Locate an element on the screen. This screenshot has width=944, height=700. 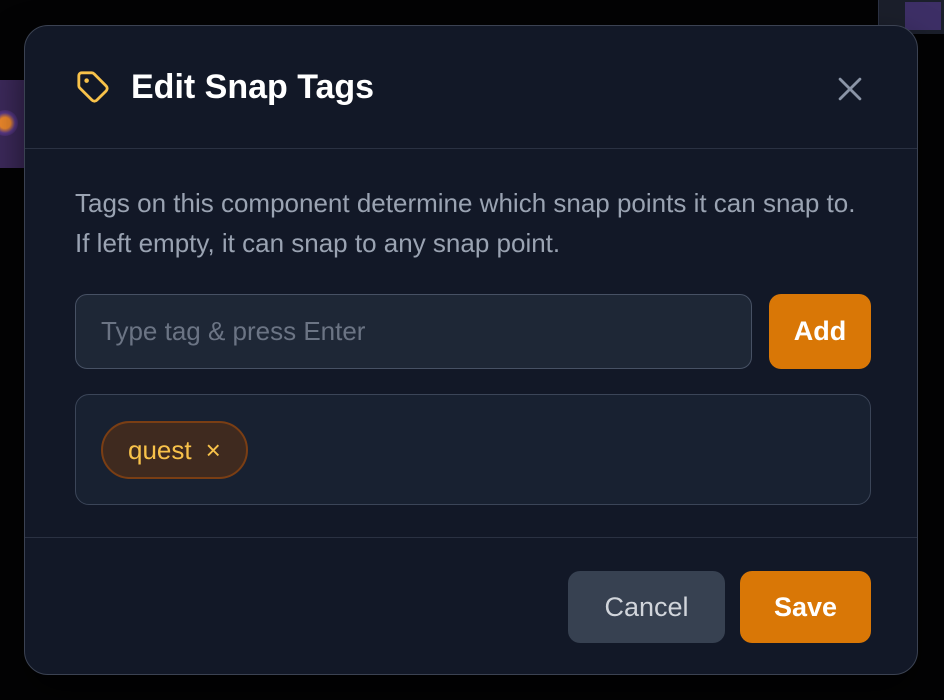
save-button: Save is located at coordinates (805, 607).